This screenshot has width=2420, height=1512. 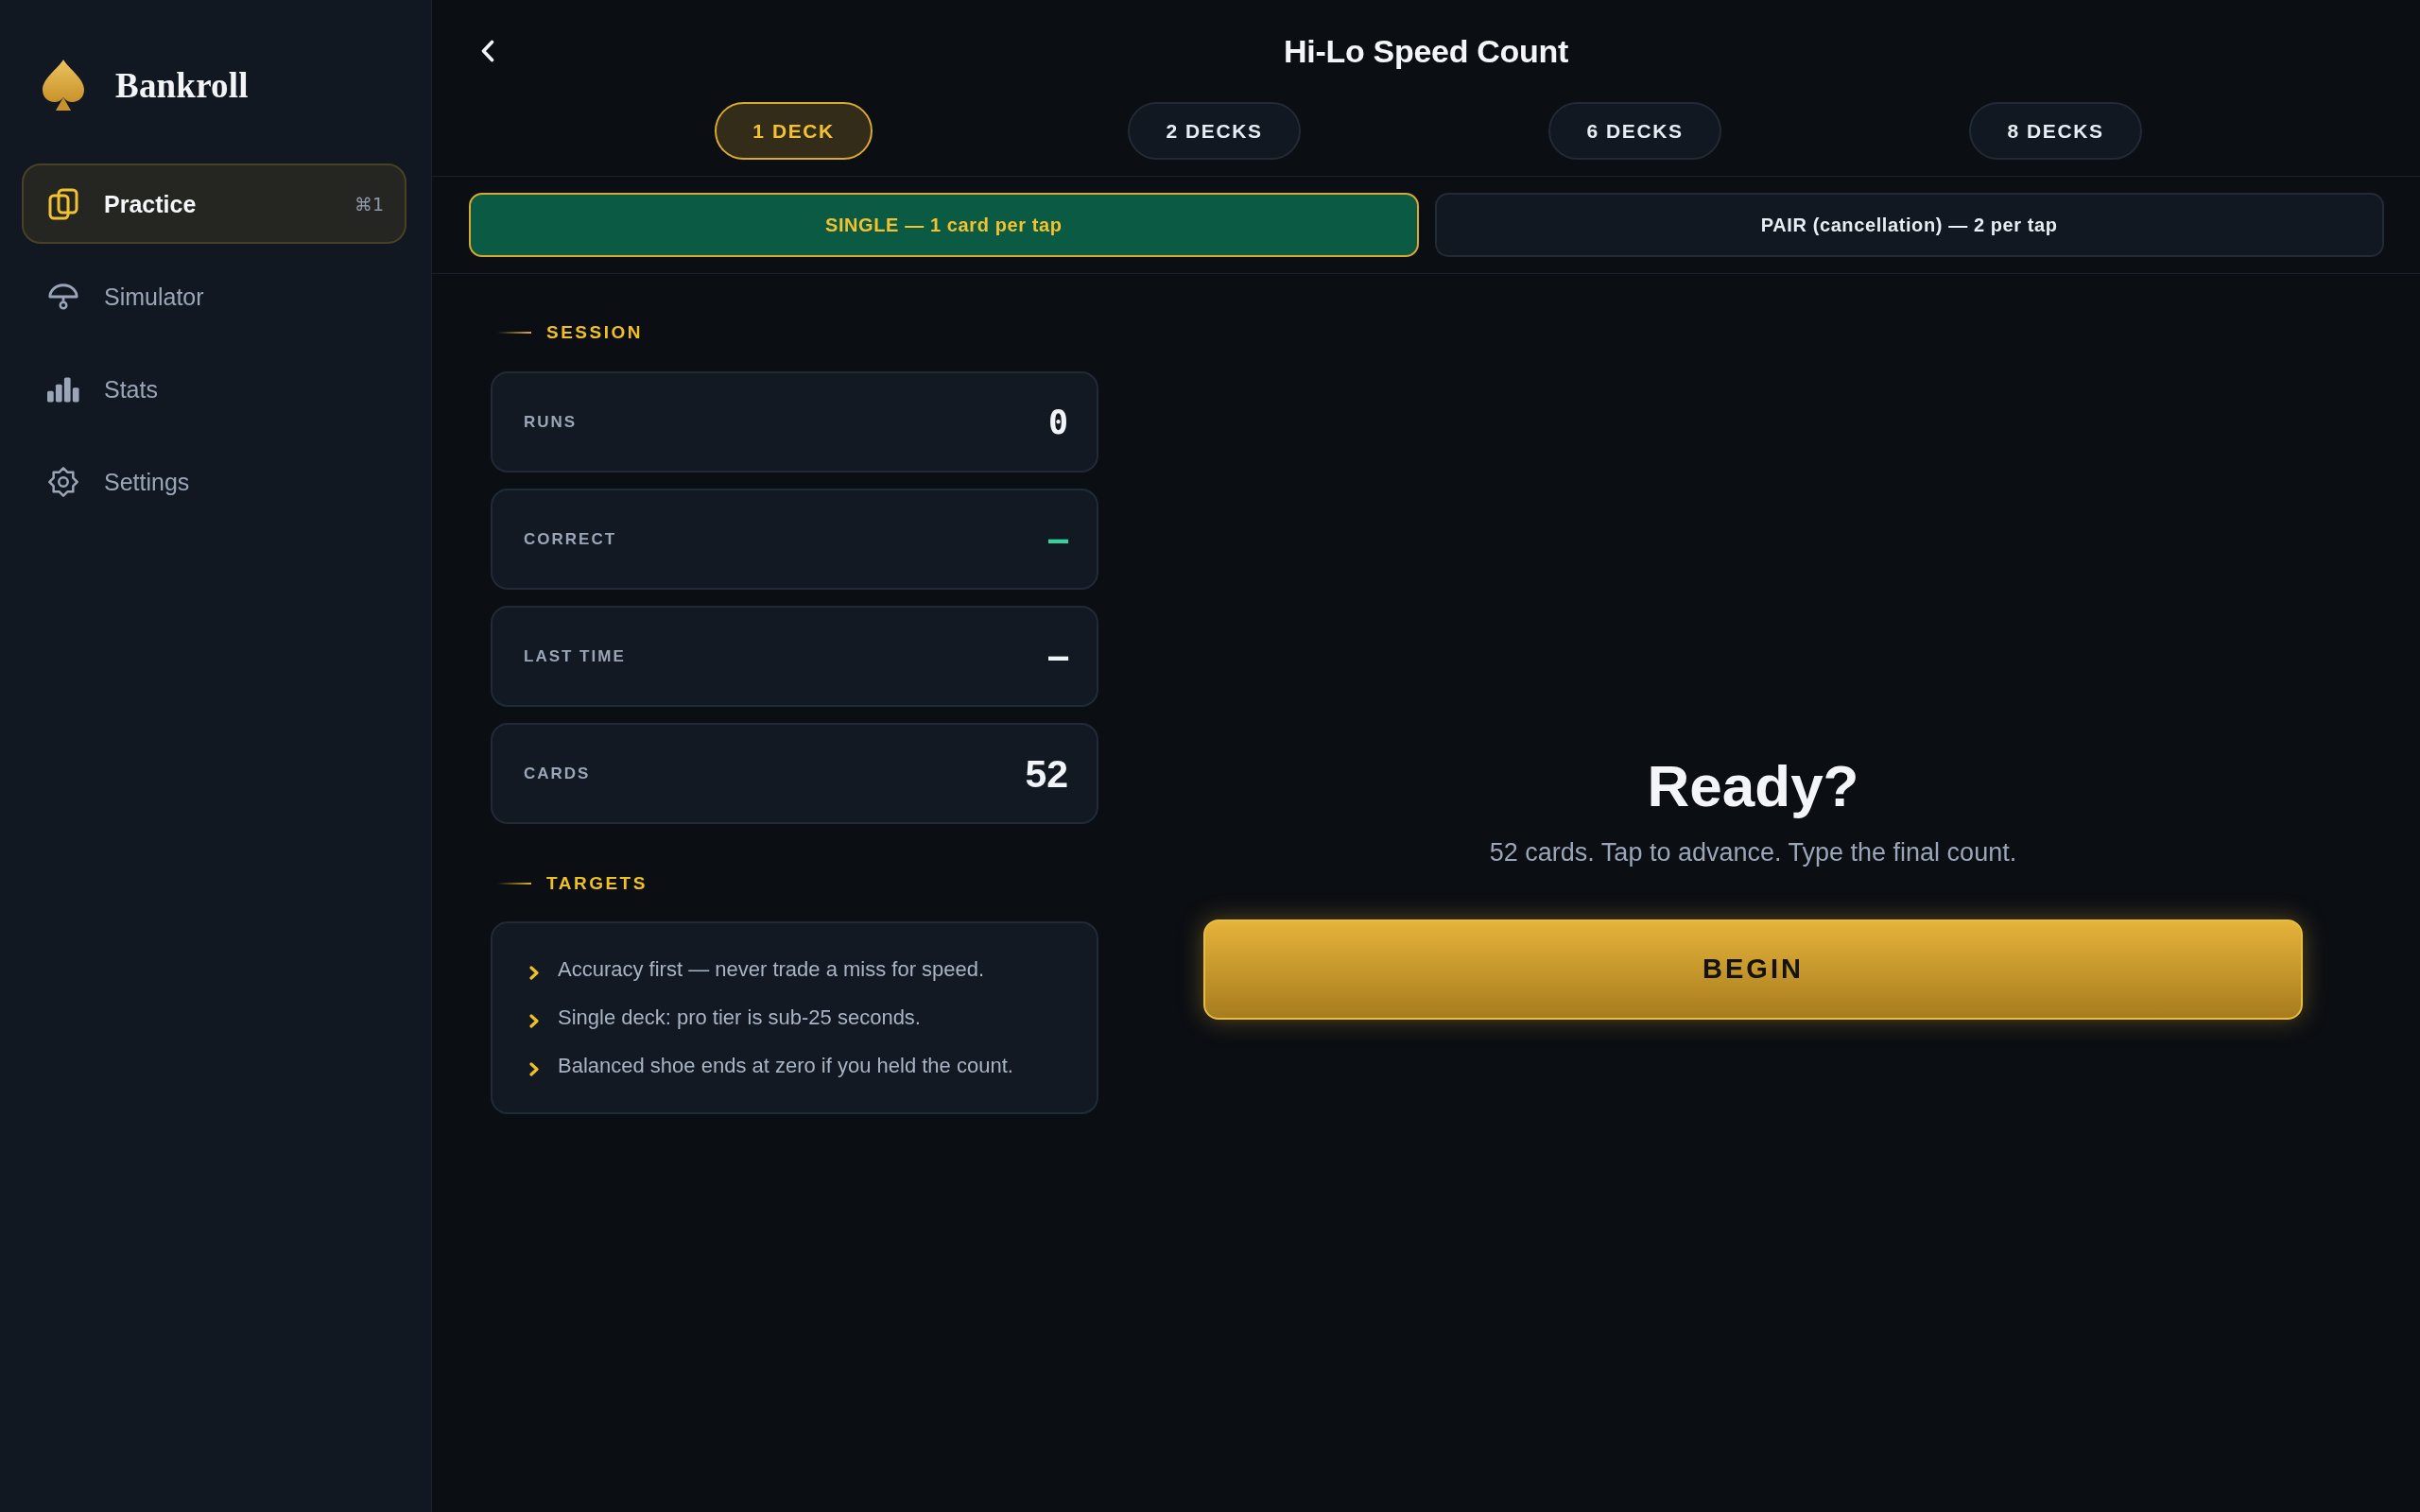 I want to click on cards-icon, so click(x=63, y=203).